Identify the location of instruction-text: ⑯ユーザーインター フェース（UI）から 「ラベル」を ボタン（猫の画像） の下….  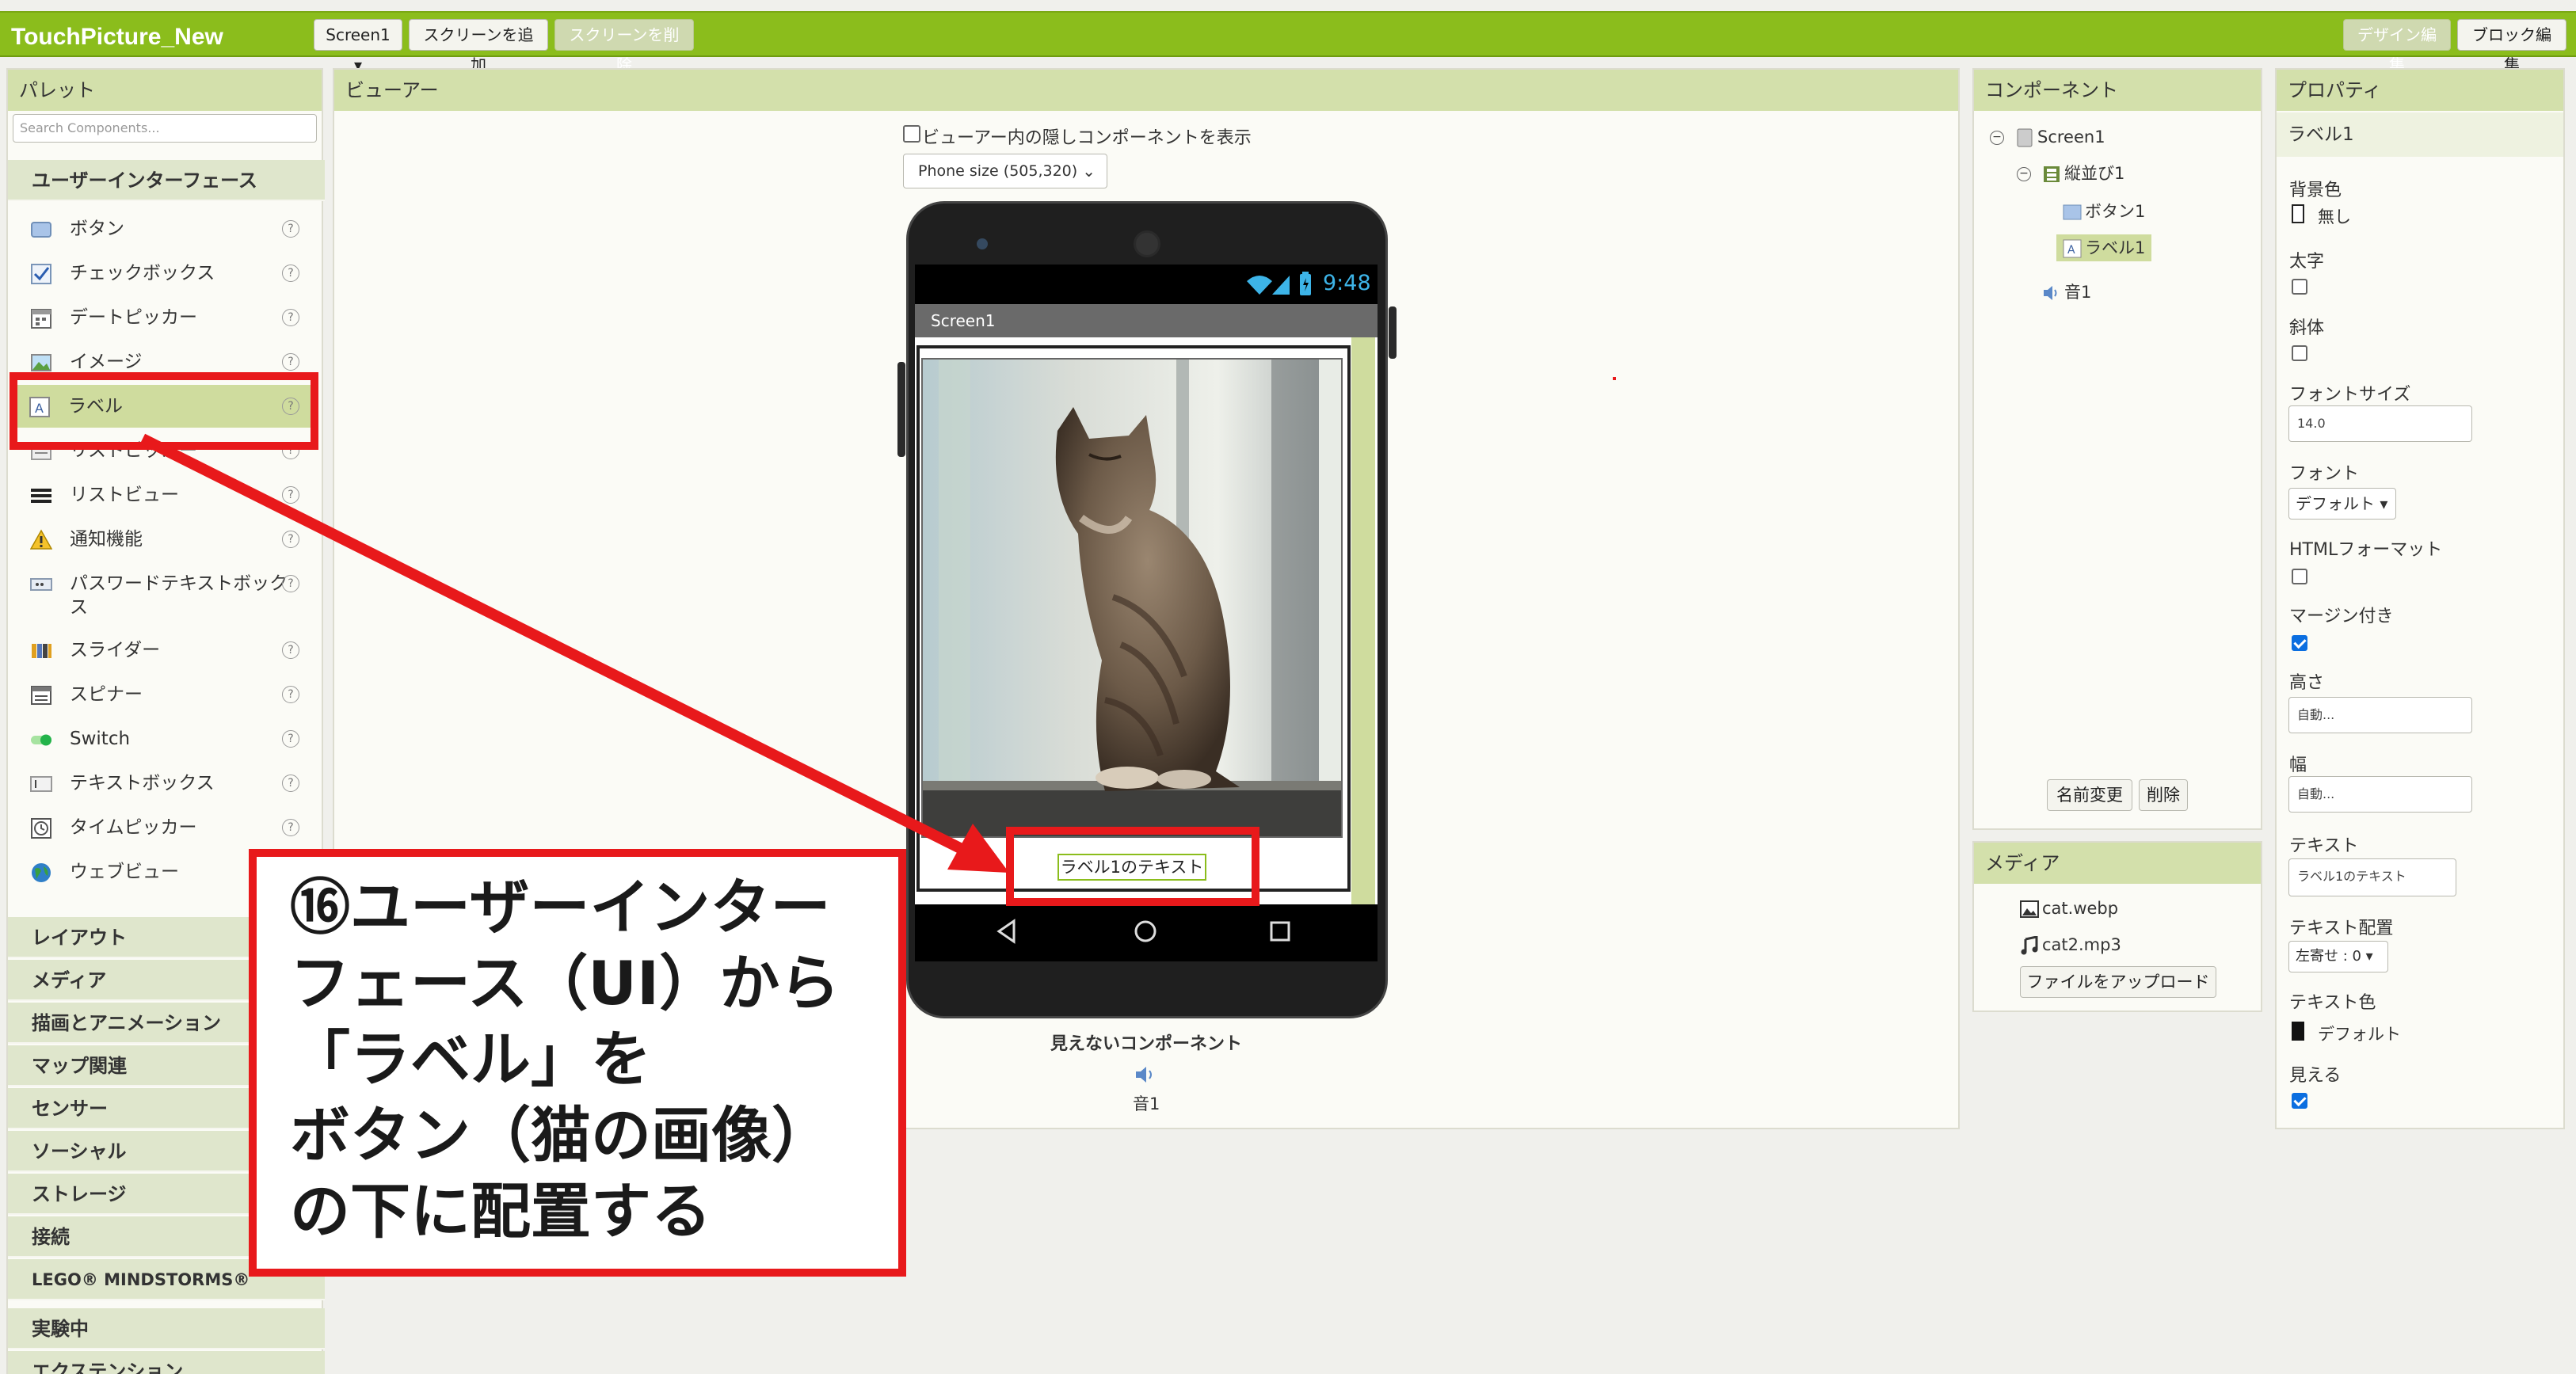
(565, 1059).